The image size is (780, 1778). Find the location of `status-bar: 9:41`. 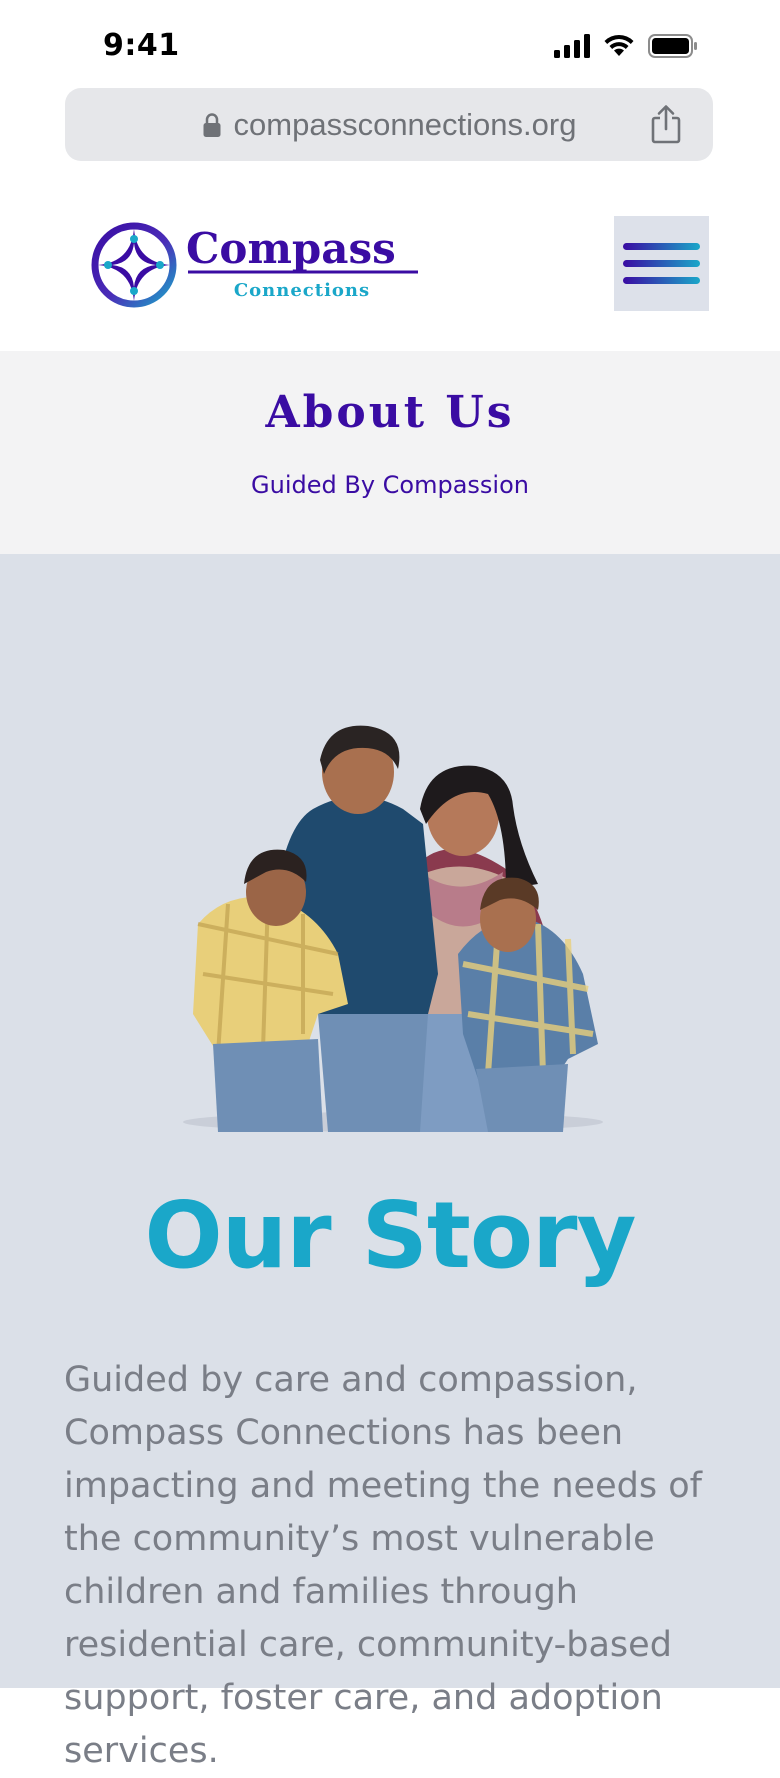

status-bar: 9:41 is located at coordinates (390, 45).